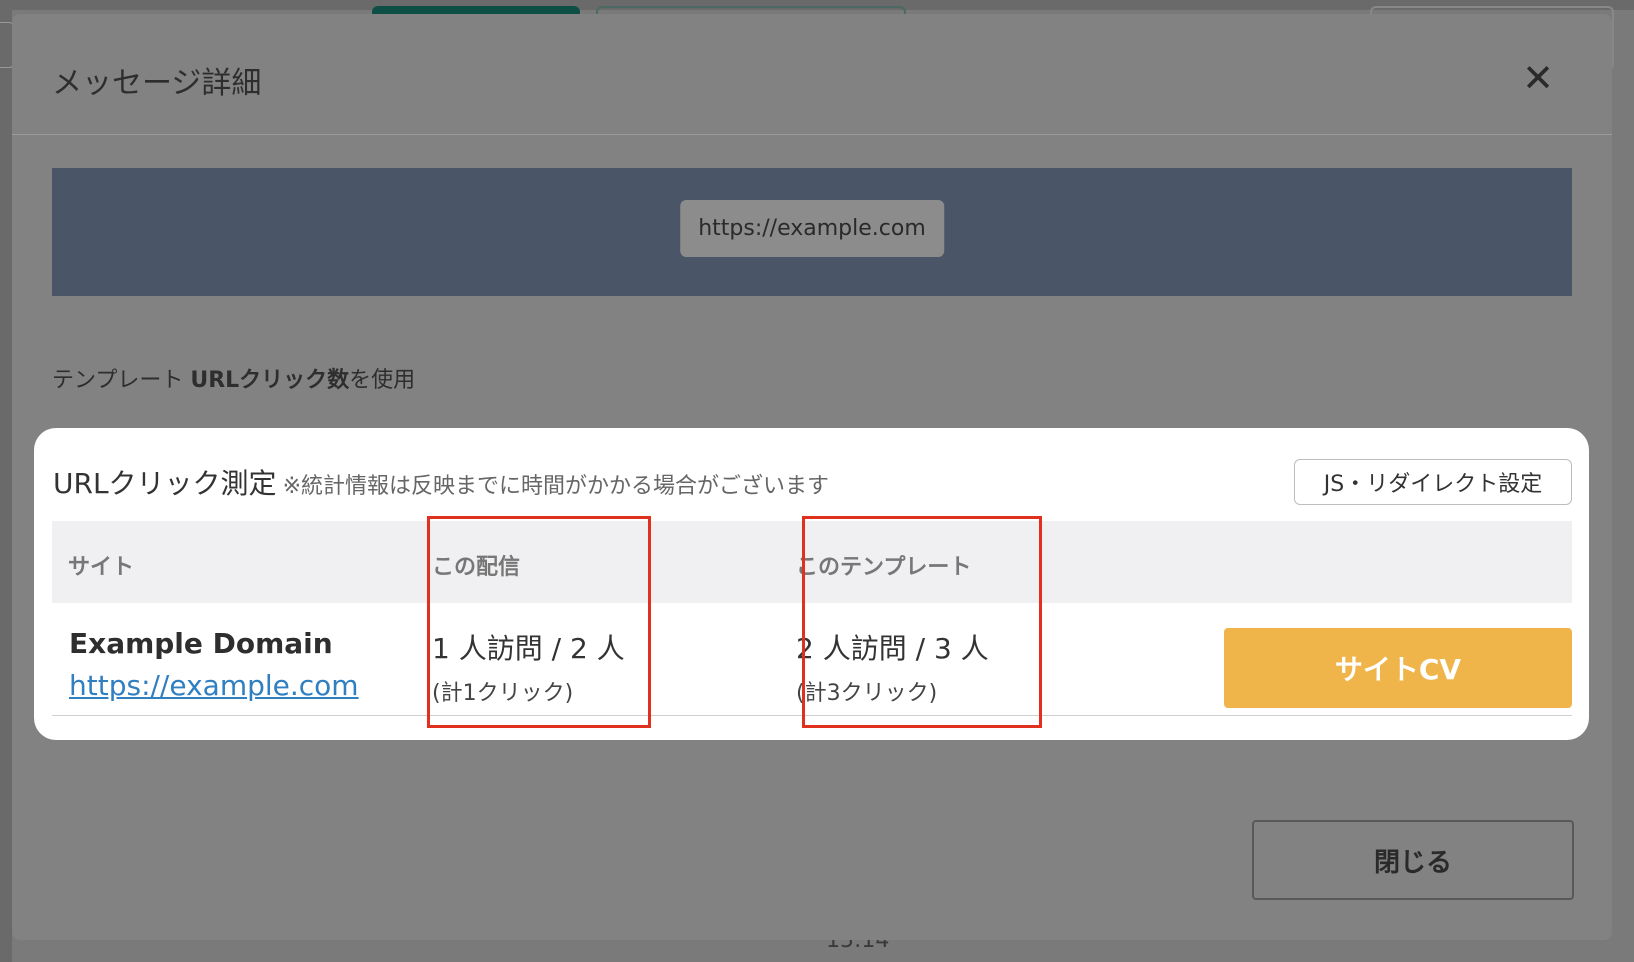 The width and height of the screenshot is (1634, 962). Describe the element at coordinates (812, 228) in the screenshot. I see `preview-url-chip: https://example.com` at that location.